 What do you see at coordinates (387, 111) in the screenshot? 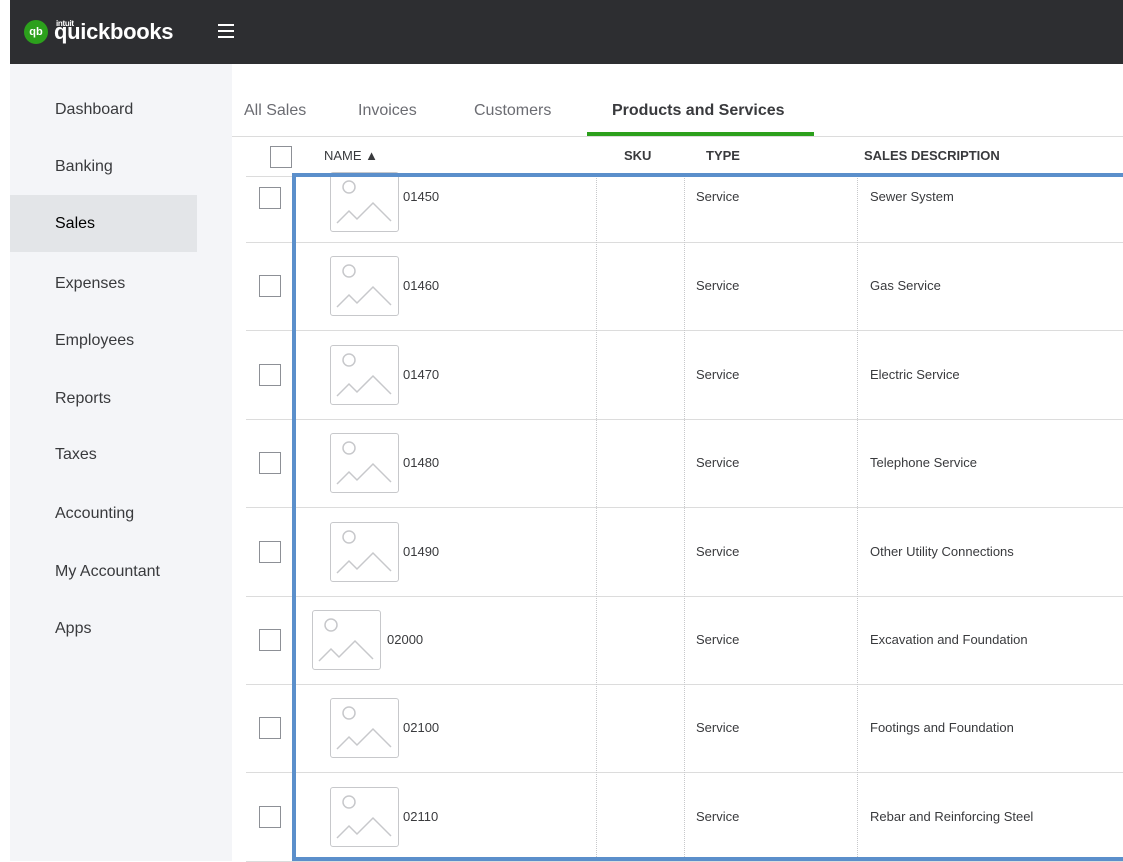
I see `tab-invoices: Invoices` at bounding box center [387, 111].